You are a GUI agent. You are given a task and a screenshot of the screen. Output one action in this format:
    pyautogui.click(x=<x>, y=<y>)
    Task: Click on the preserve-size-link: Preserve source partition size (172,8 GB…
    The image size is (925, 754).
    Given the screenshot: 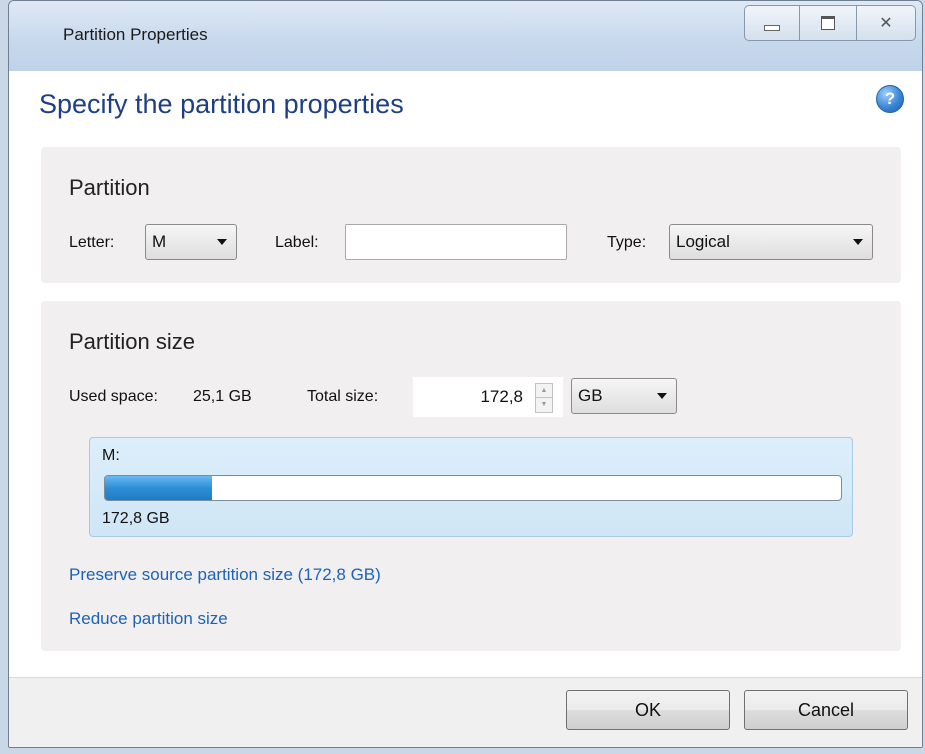 What is the action you would take?
    pyautogui.click(x=225, y=575)
    